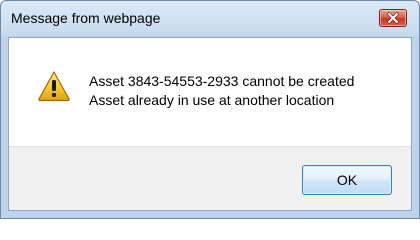 This screenshot has width=420, height=240. I want to click on message-line-2: Asset already in use at another location, so click(212, 100).